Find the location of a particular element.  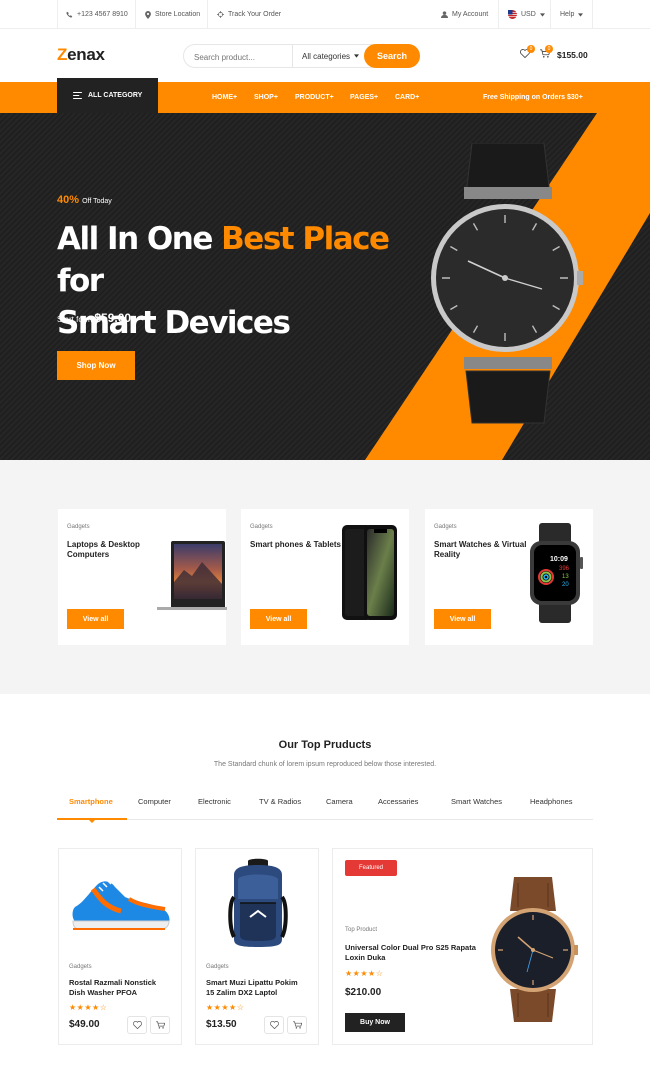

heart-icon is located at coordinates (137, 1025).